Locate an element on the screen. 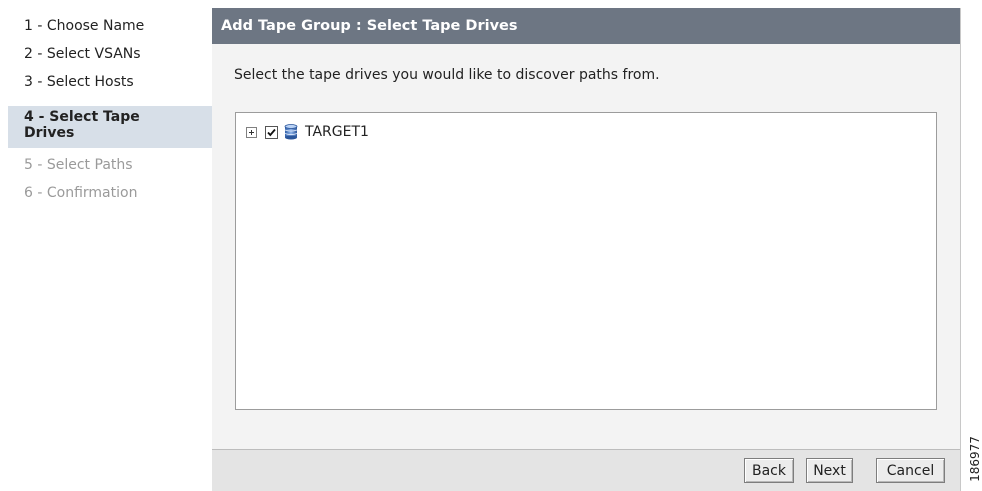  figure-number: 186977 is located at coordinates (975, 459).